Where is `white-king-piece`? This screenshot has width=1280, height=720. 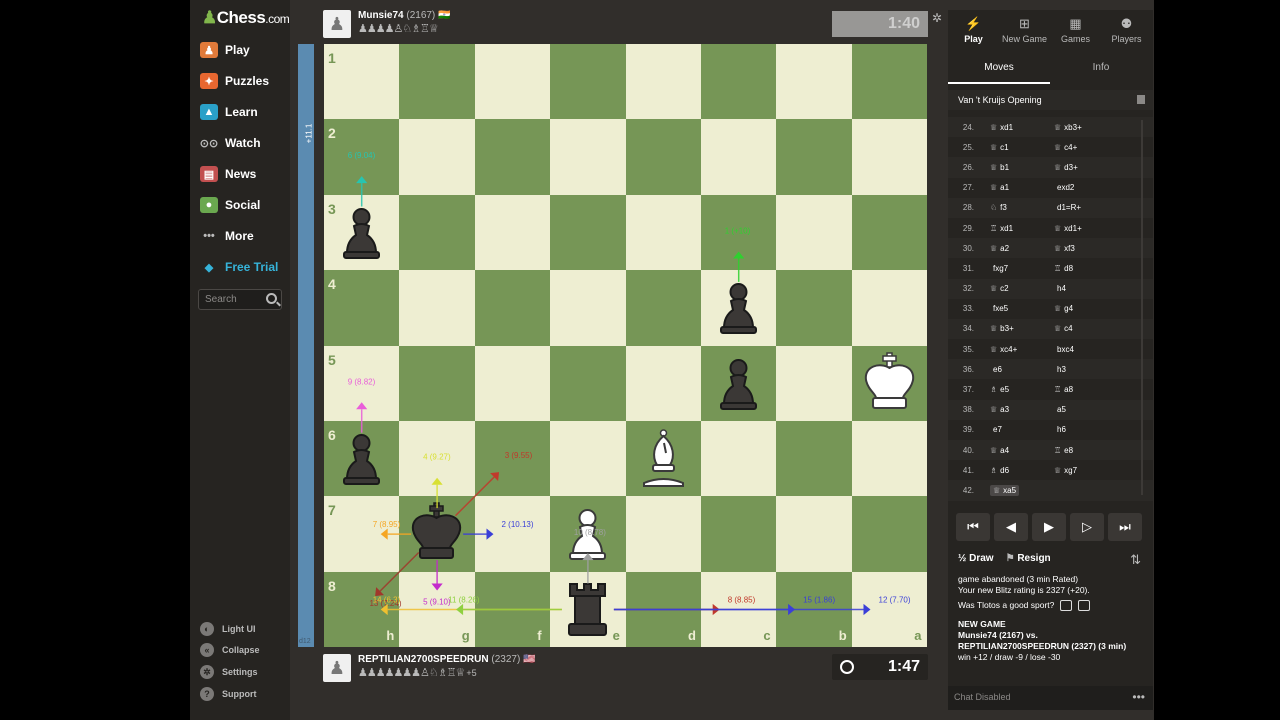 white-king-piece is located at coordinates (889, 383).